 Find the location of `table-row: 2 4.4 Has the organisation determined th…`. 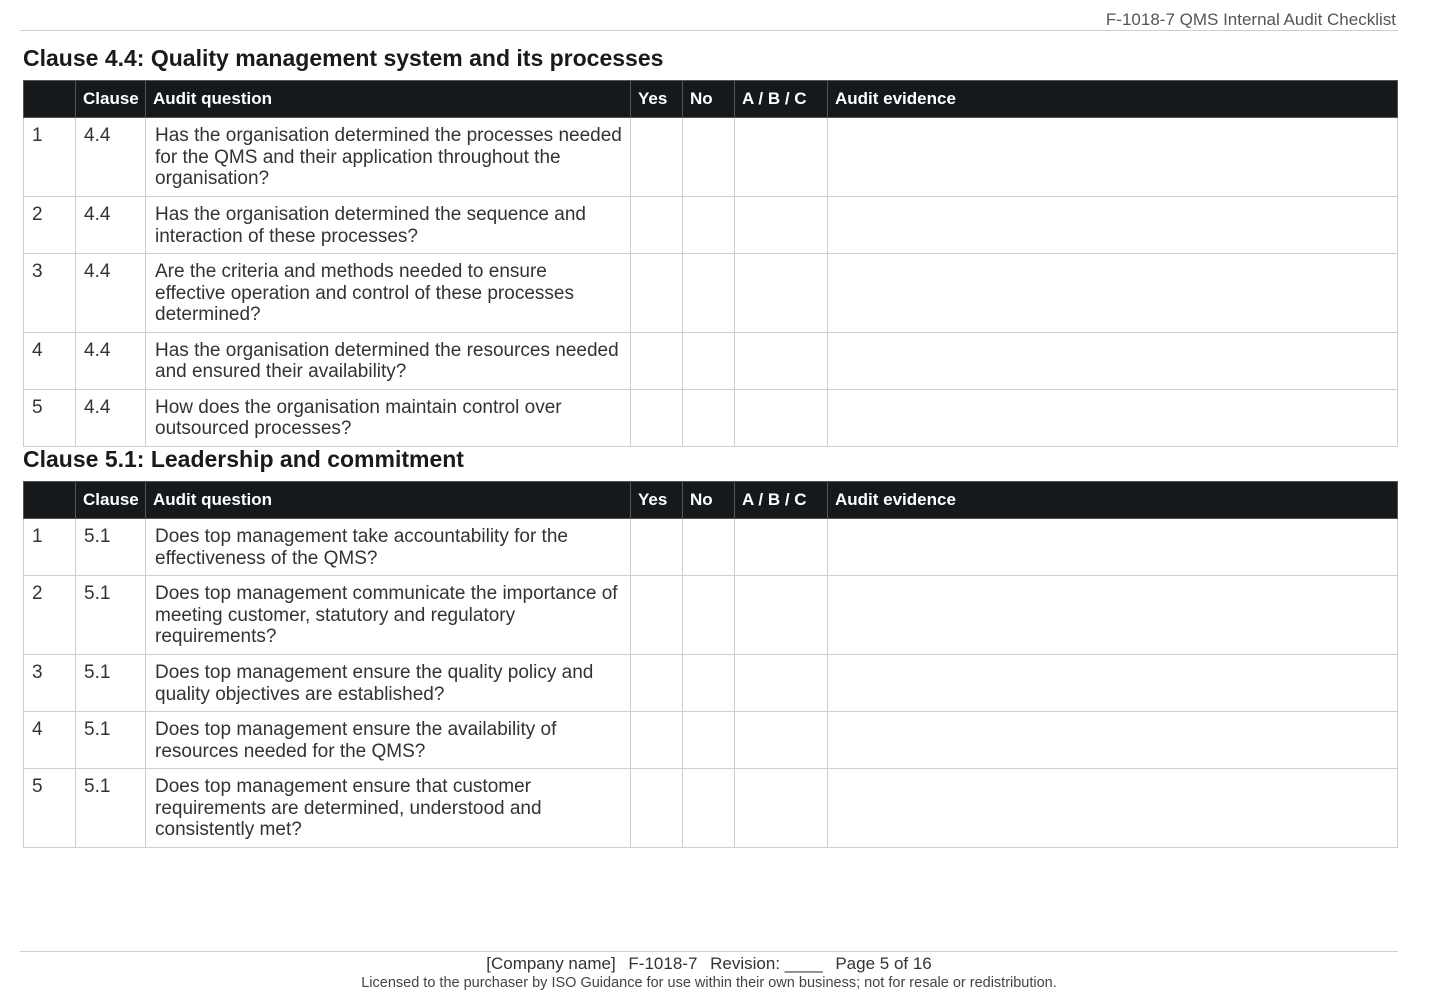

table-row: 2 4.4 Has the organisation determined th… is located at coordinates (710, 225).